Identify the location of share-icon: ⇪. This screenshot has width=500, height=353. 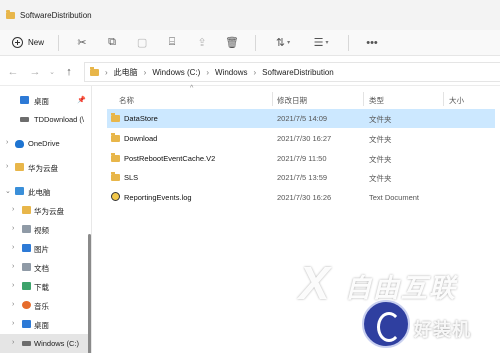
(202, 43).